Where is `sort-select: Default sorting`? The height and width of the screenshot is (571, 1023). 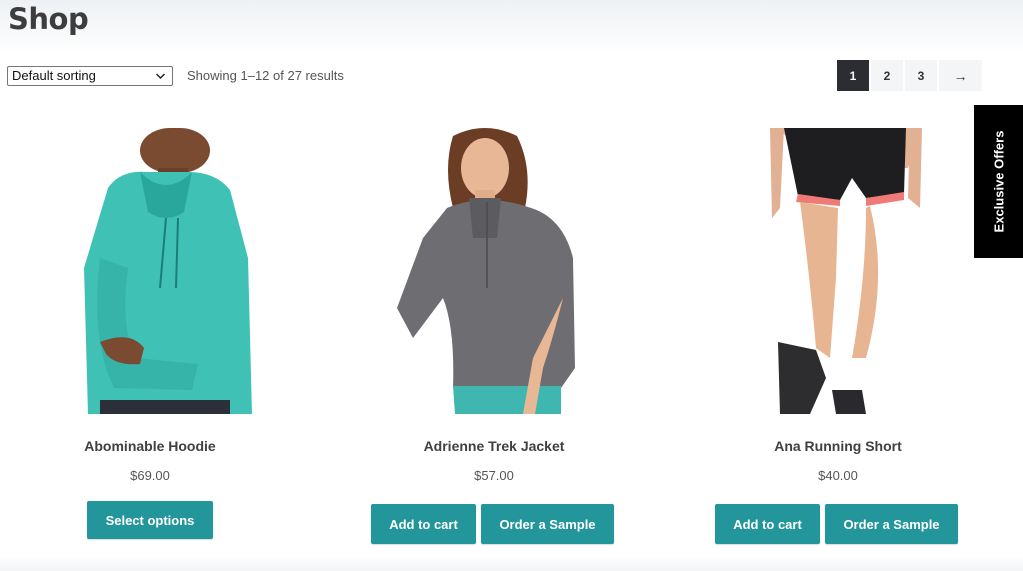 sort-select: Default sorting is located at coordinates (90, 76).